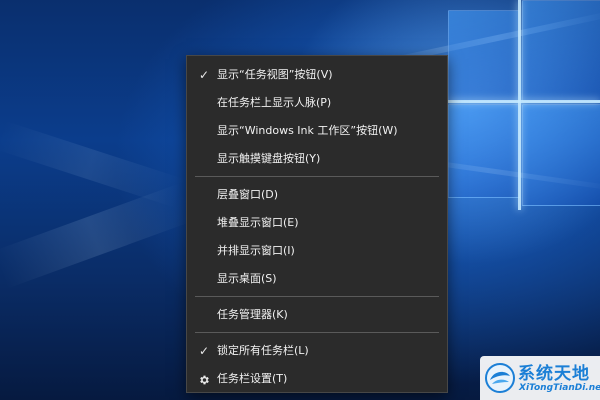 This screenshot has height=400, width=600. What do you see at coordinates (269, 158) in the screenshot?
I see `menu-item-label: 显示触摸键盘按钮(Y)` at bounding box center [269, 158].